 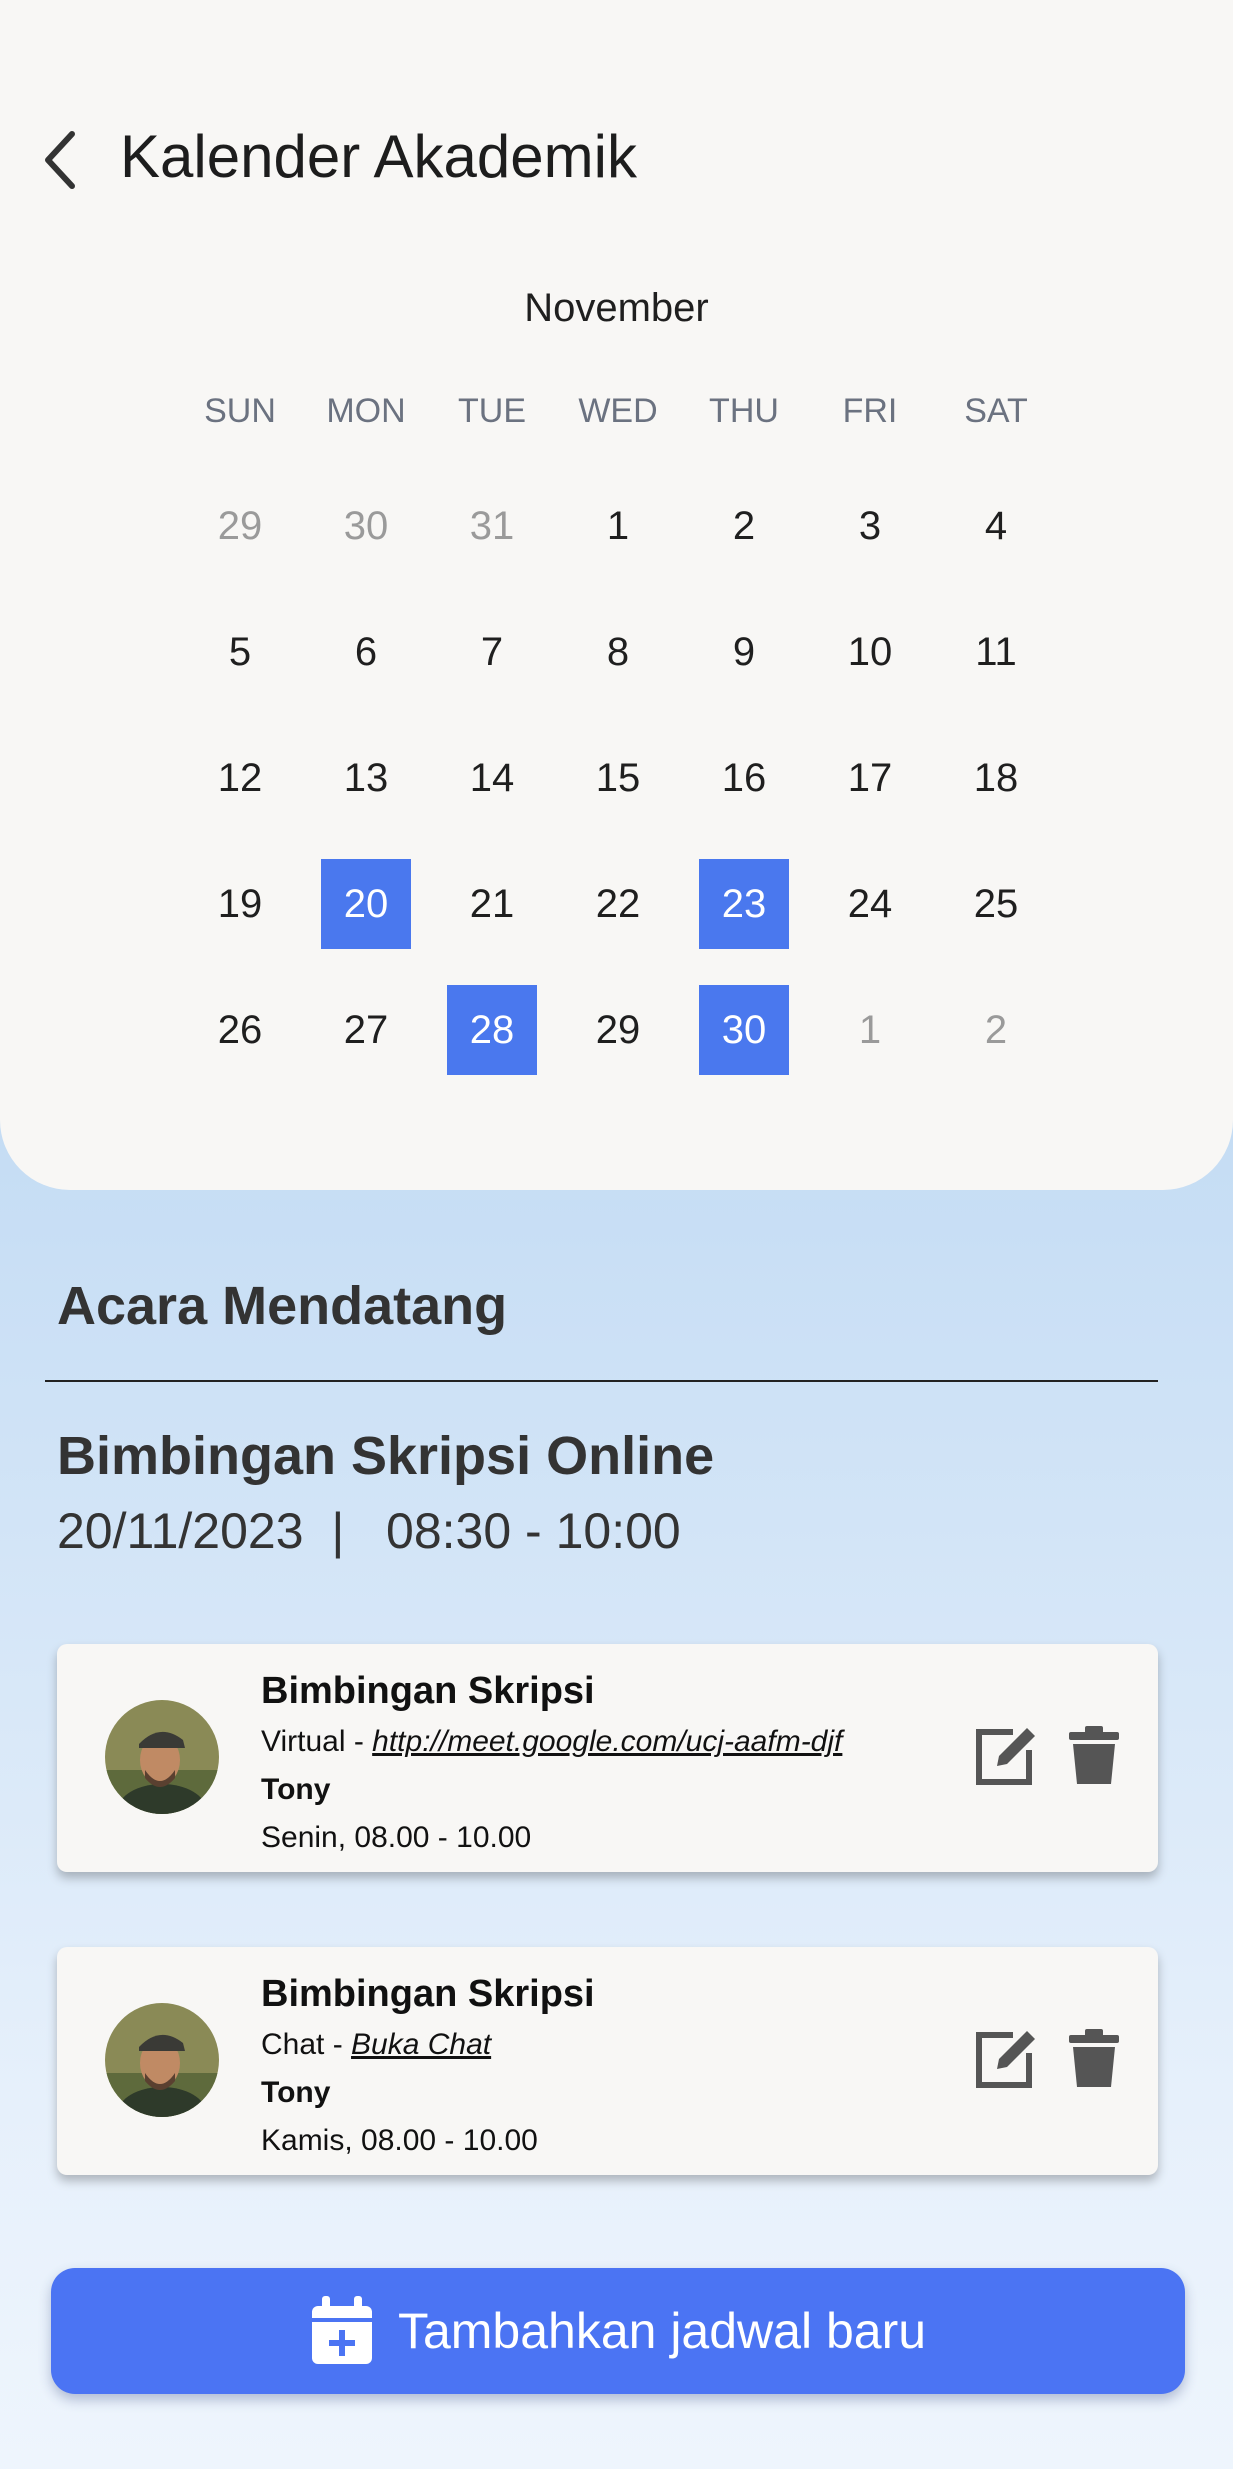 What do you see at coordinates (607, 1741) in the screenshot?
I see `meeting-link: http://meet.google.com/ucj-aafm-djf` at bounding box center [607, 1741].